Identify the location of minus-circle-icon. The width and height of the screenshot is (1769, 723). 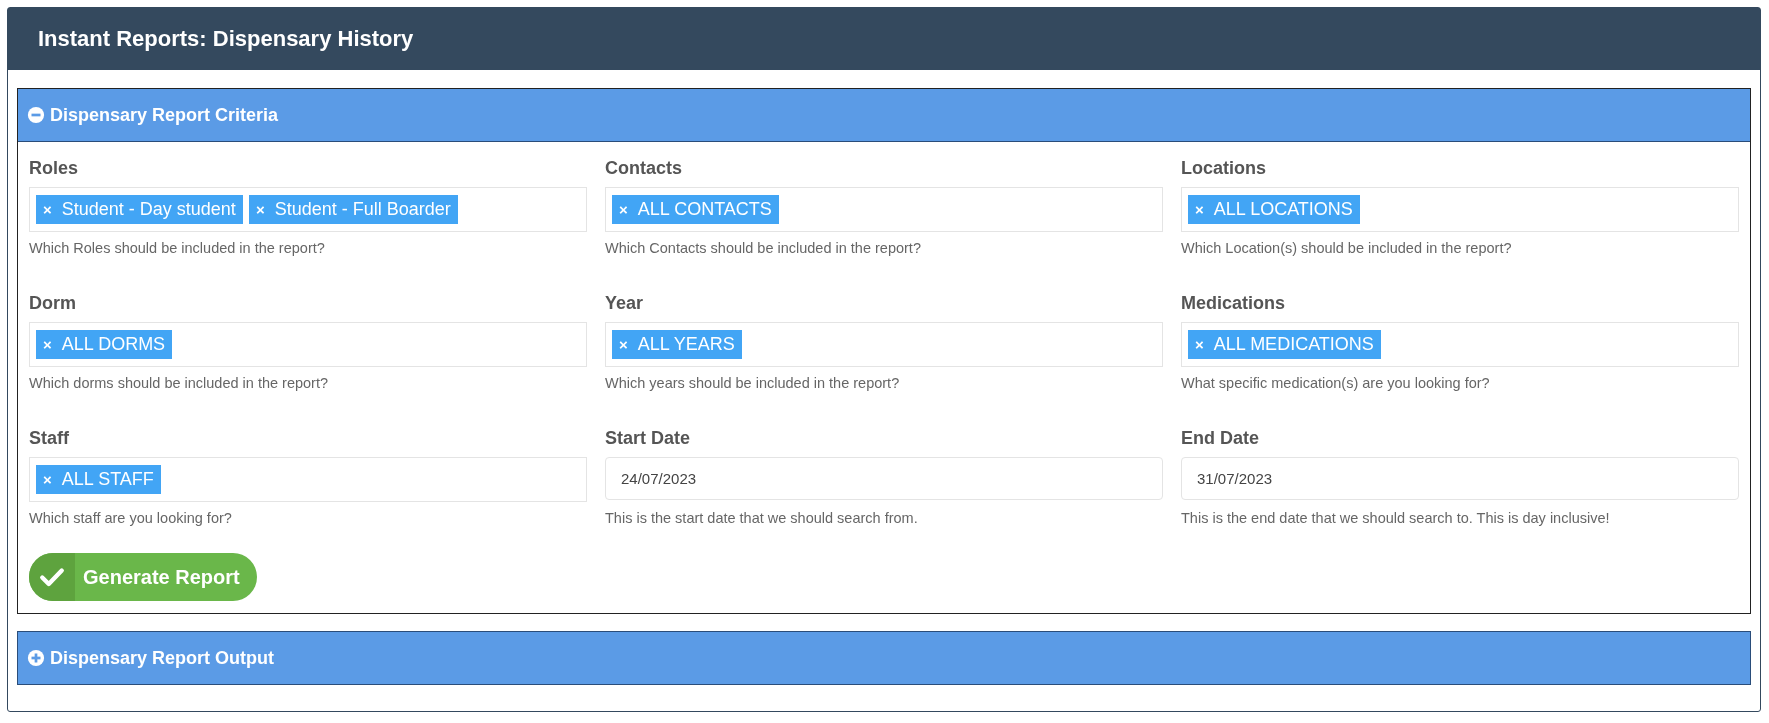
(36, 115).